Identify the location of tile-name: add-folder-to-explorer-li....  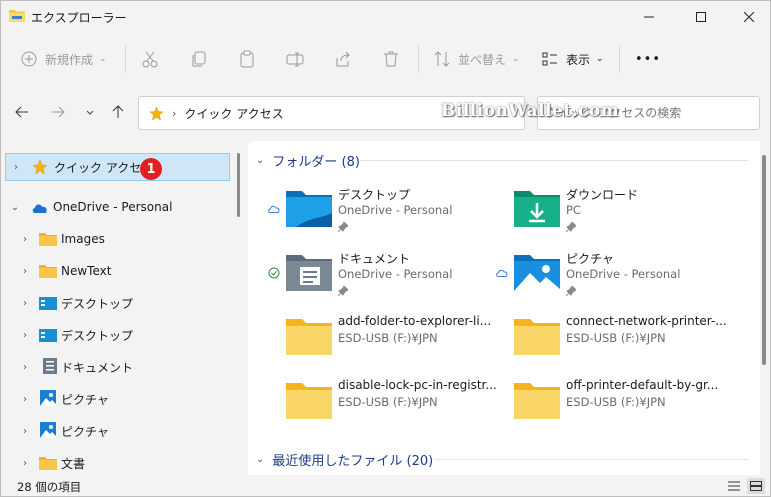
(415, 321).